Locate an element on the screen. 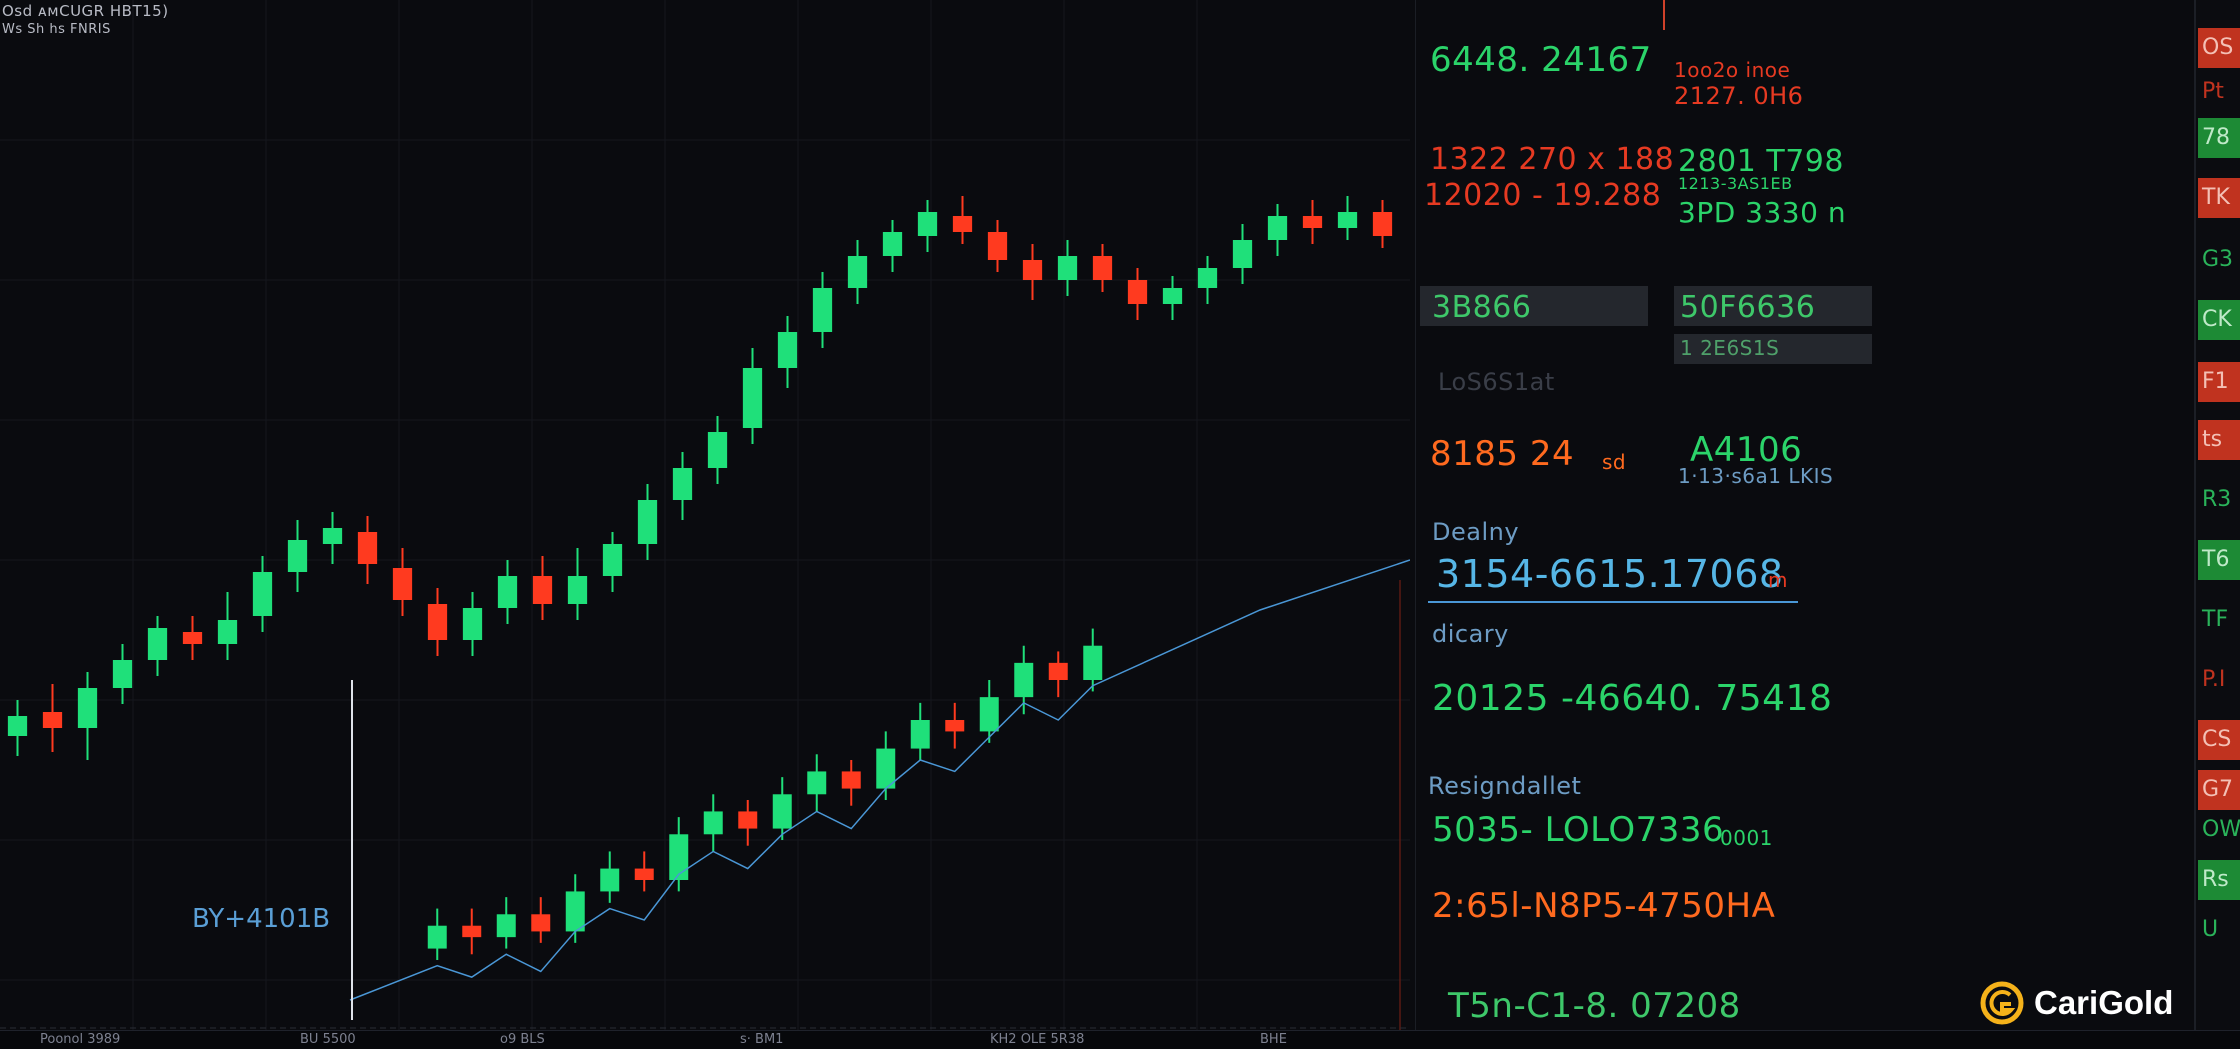 This screenshot has width=2240, height=1049. time-axis-tick: KH2 OLE 5R38 is located at coordinates (1037, 1039).